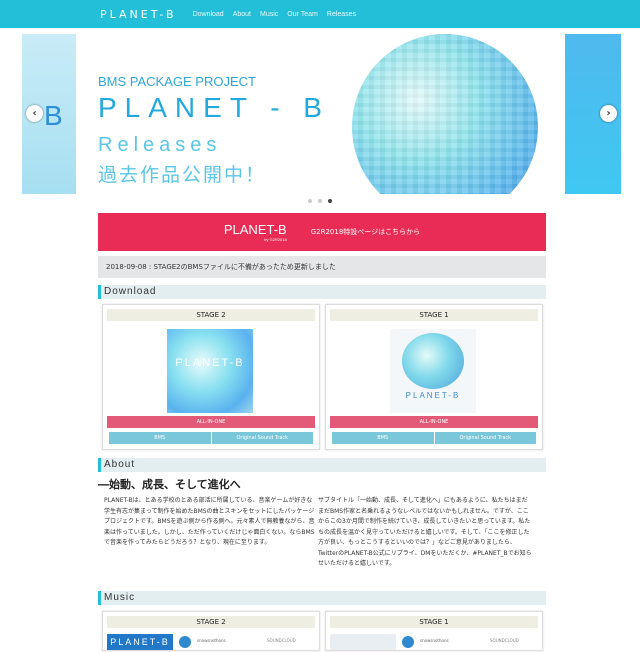 This screenshot has width=640, height=652. I want to click on soundcloud-player: PLANET-B snowsnothons SOUNDCLOUD, so click(211, 642).